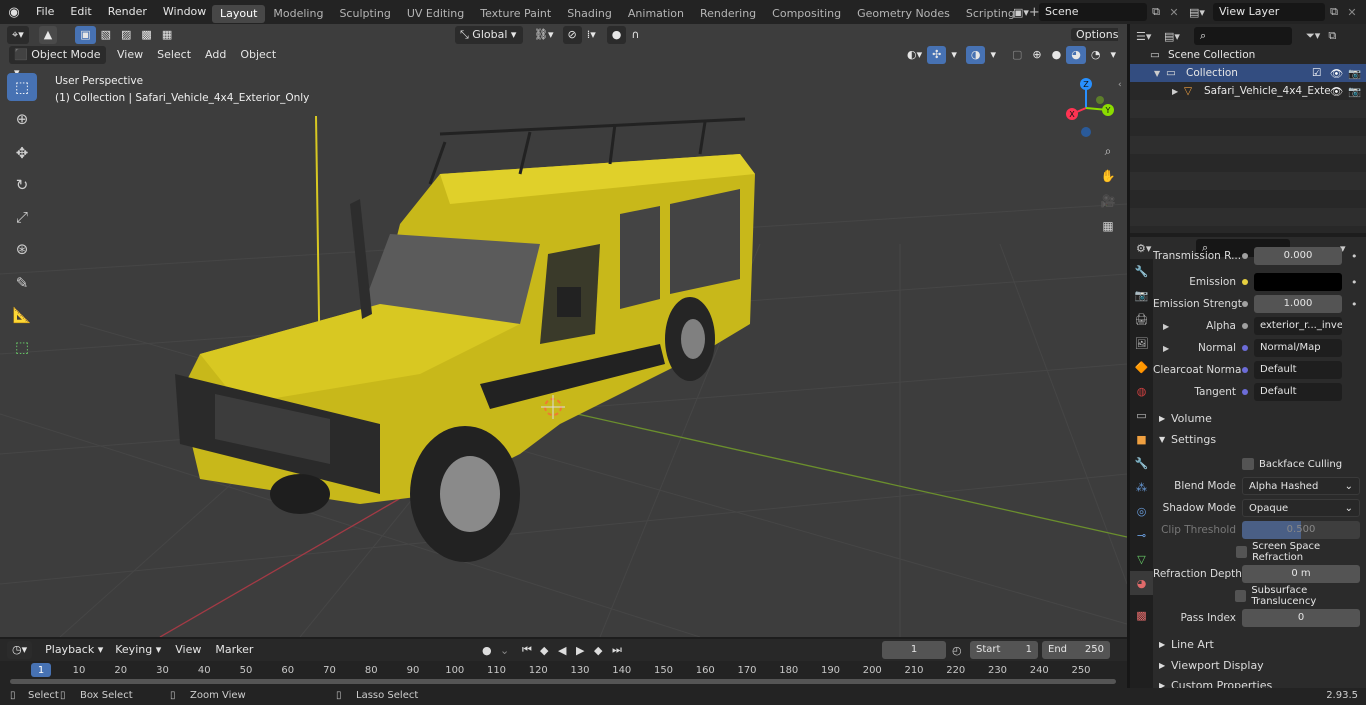 Image resolution: width=1366 pixels, height=705 pixels. I want to click on material-tab-icon: ◕, so click(1141, 583).